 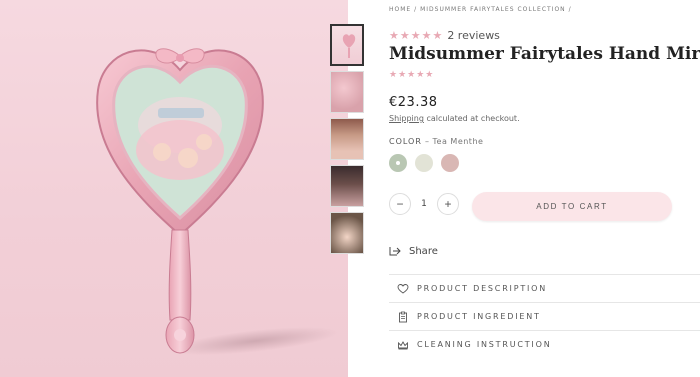 I want to click on breadcrumb: HOME / MIDSUMMER FAIRYTALES COLLECTION /, so click(x=480, y=9).